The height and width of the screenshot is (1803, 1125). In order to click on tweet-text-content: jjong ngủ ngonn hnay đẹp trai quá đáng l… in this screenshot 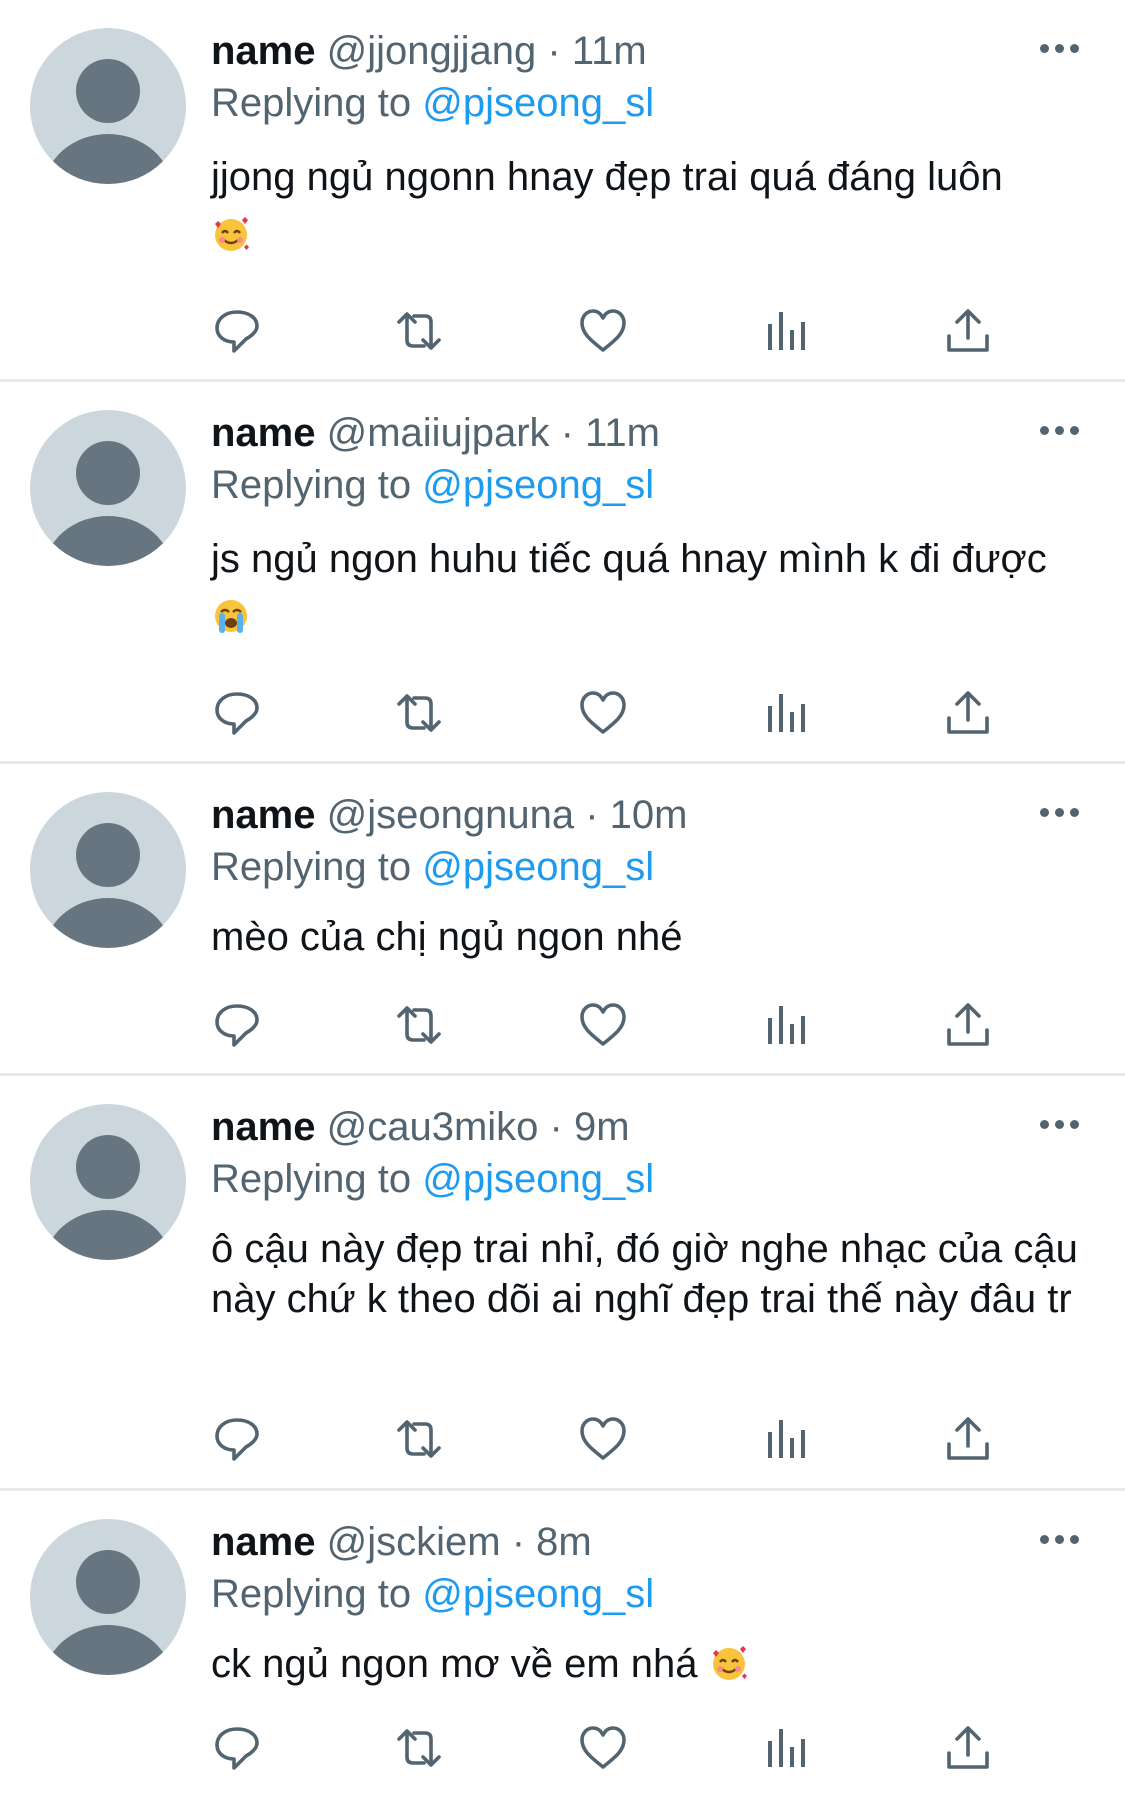, I will do `click(607, 177)`.